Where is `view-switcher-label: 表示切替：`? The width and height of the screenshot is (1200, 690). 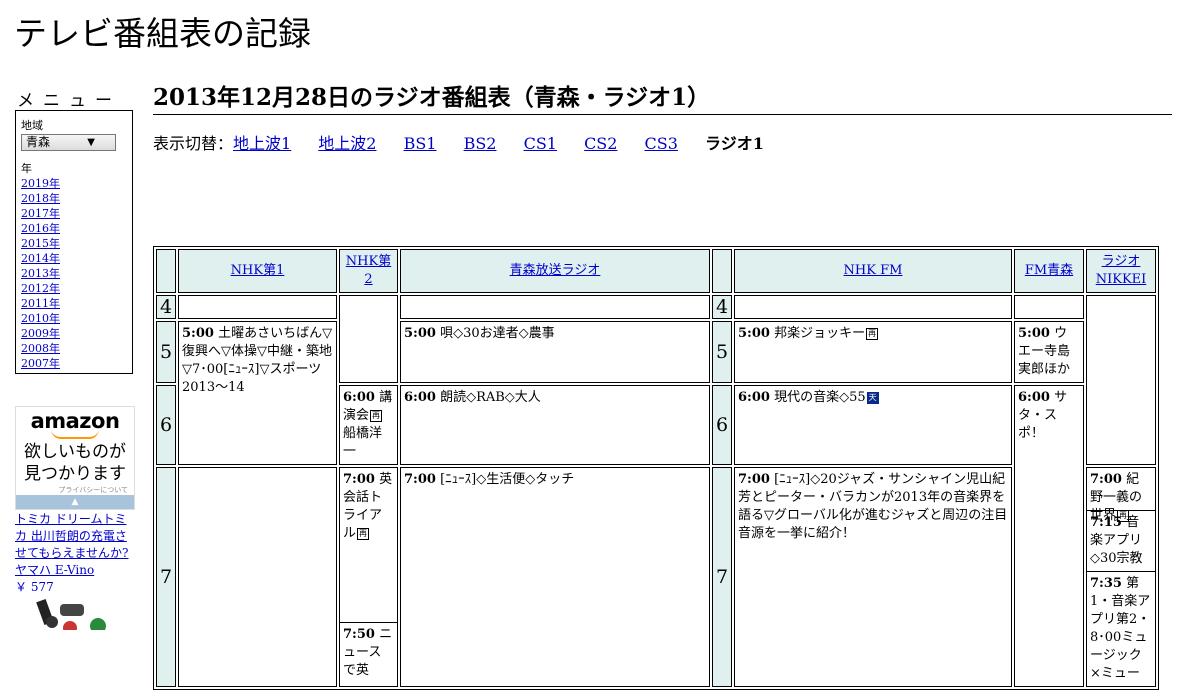 view-switcher-label: 表示切替： is located at coordinates (193, 143).